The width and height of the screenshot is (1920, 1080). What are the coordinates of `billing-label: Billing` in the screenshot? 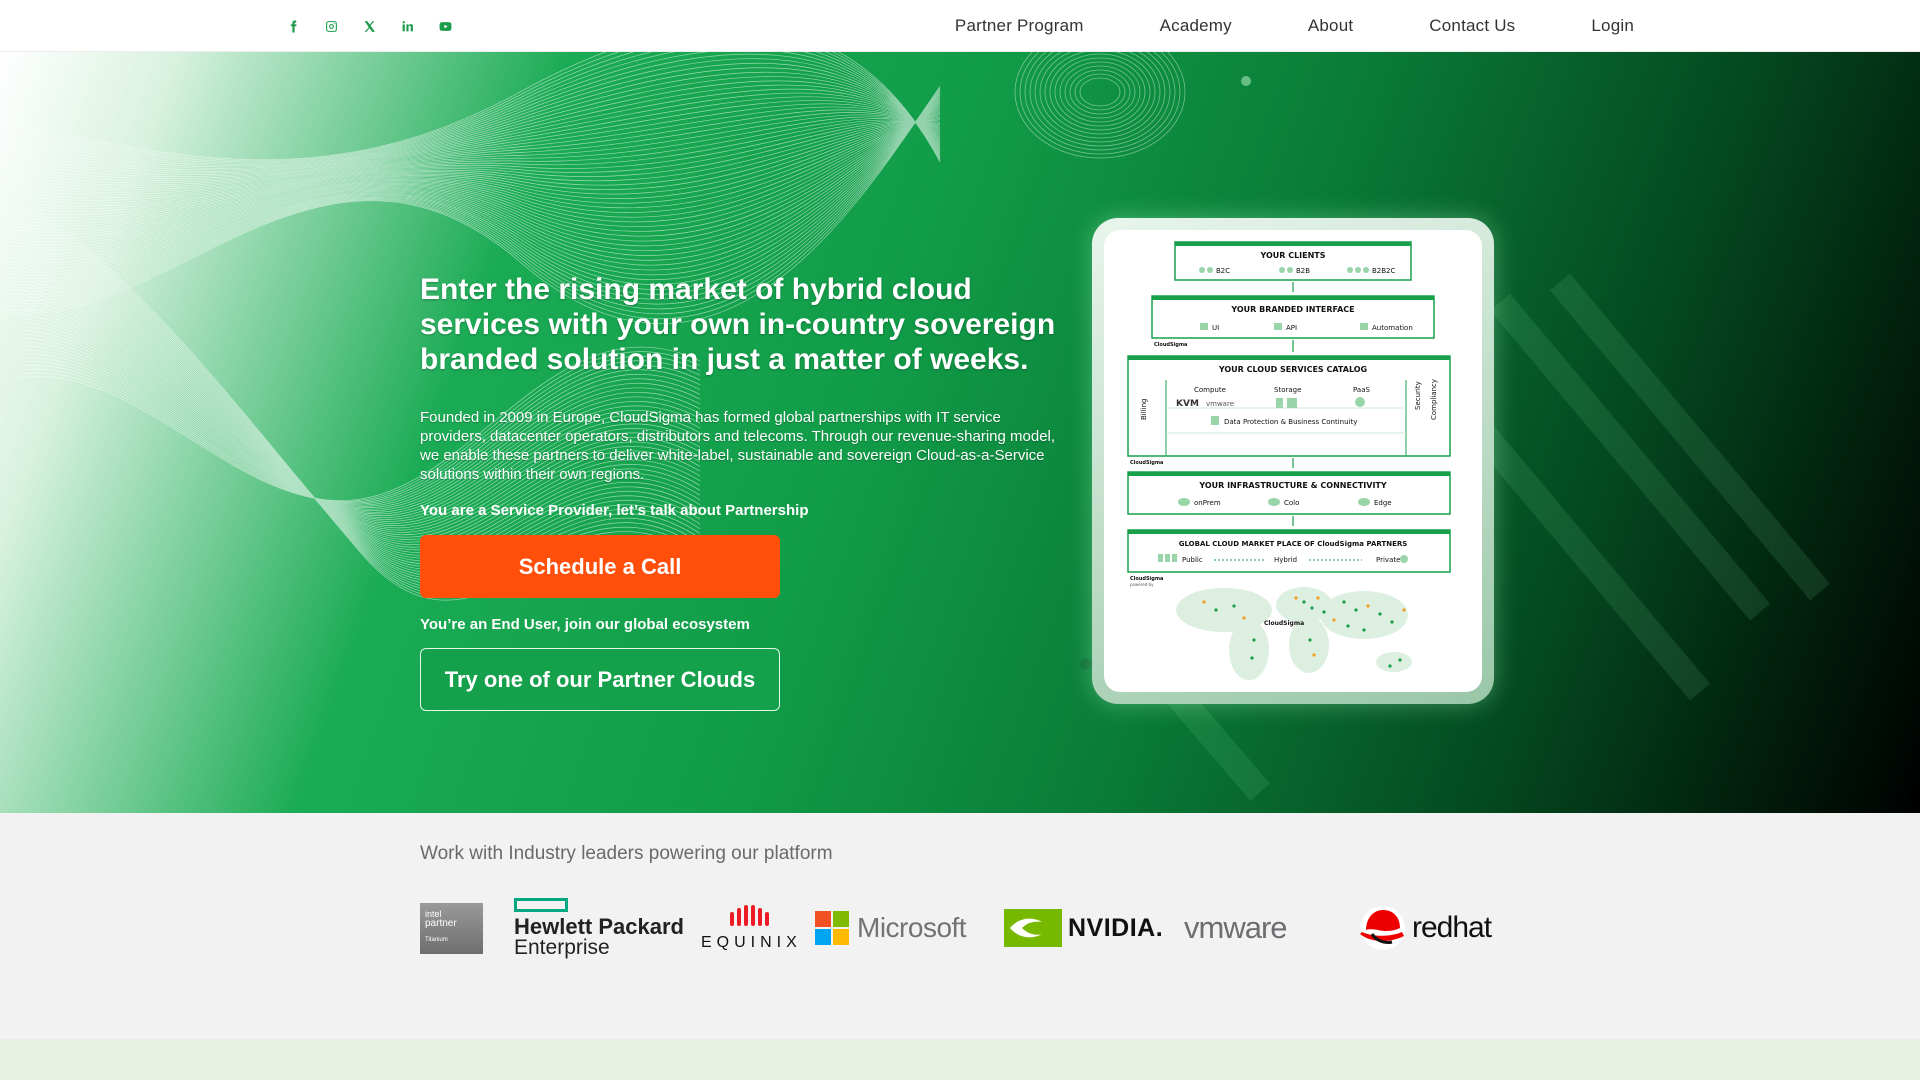 It's located at (1144, 409).